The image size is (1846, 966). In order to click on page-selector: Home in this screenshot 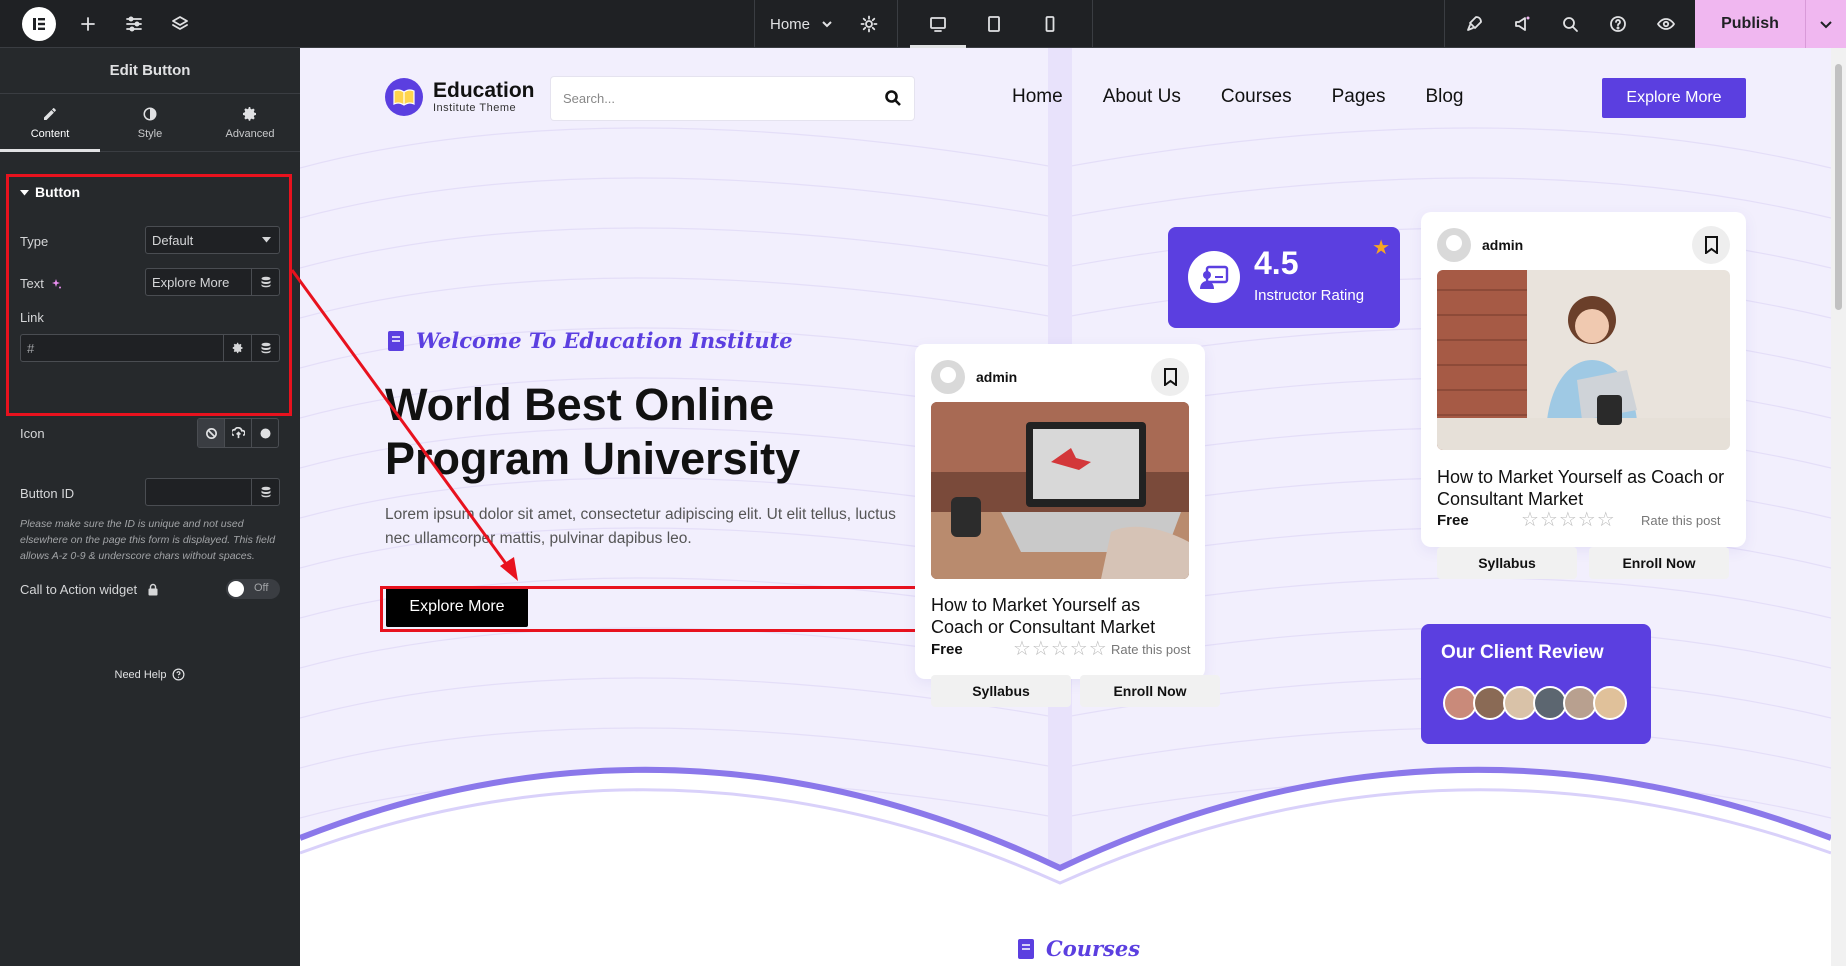, I will do `click(802, 24)`.